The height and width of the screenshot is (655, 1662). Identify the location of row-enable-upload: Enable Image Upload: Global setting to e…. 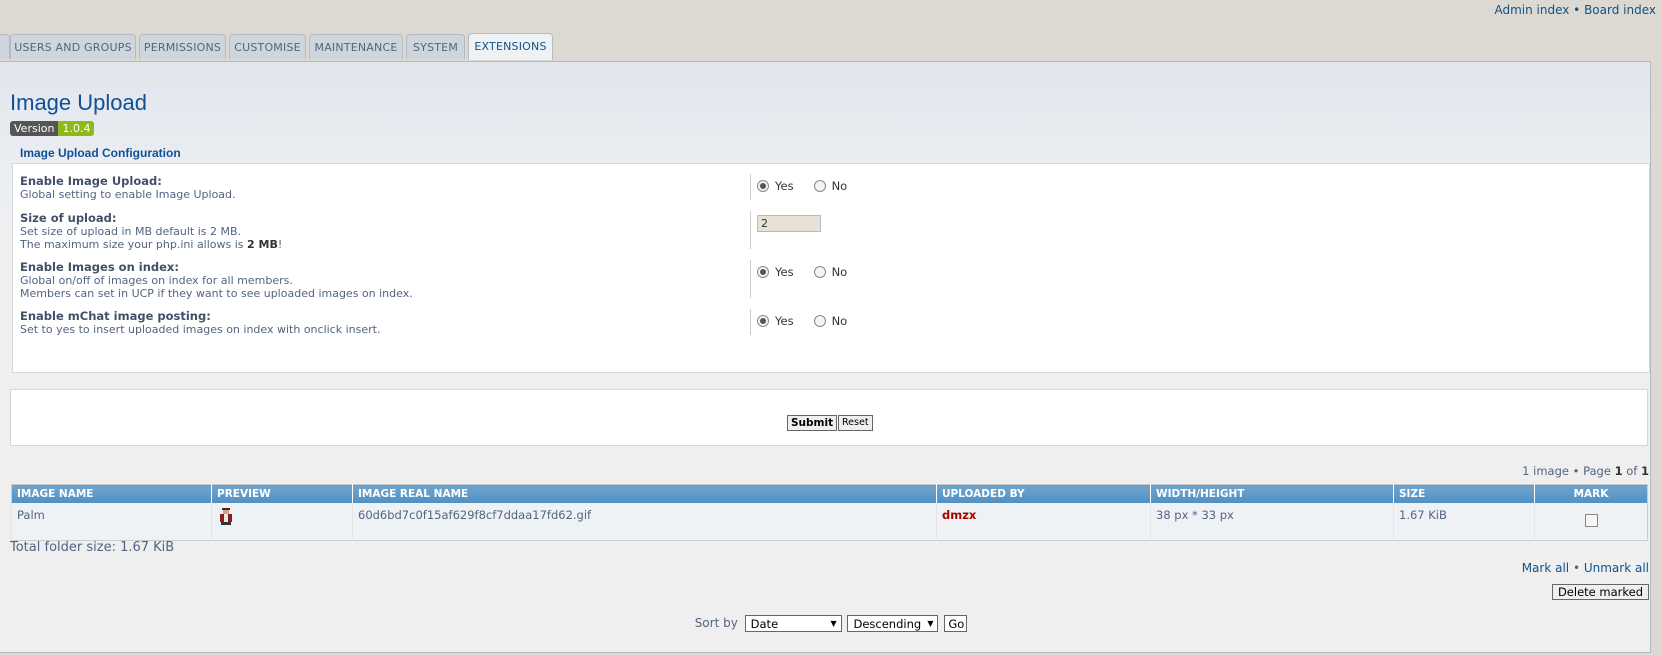
(830, 187).